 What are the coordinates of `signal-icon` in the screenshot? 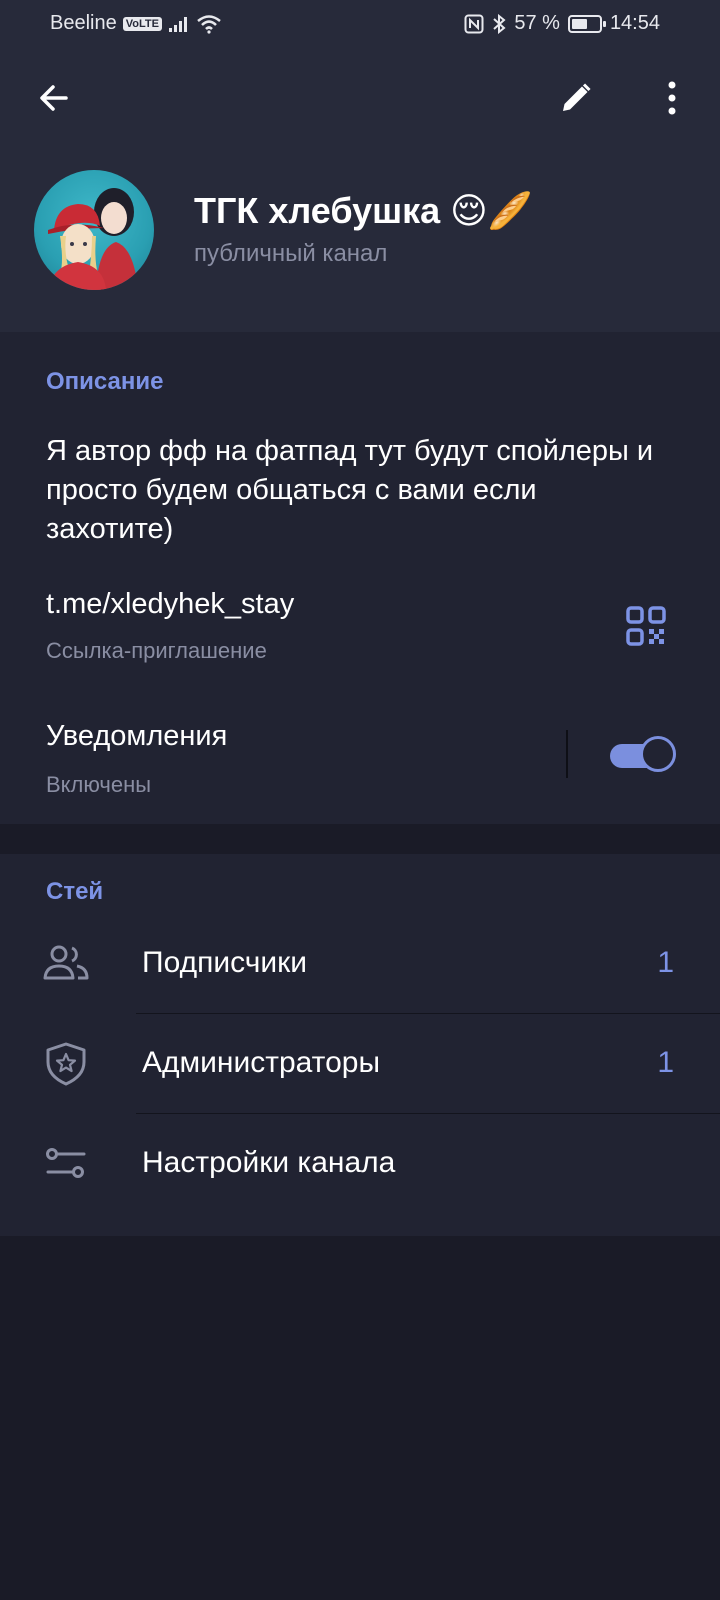 It's located at (177, 24).